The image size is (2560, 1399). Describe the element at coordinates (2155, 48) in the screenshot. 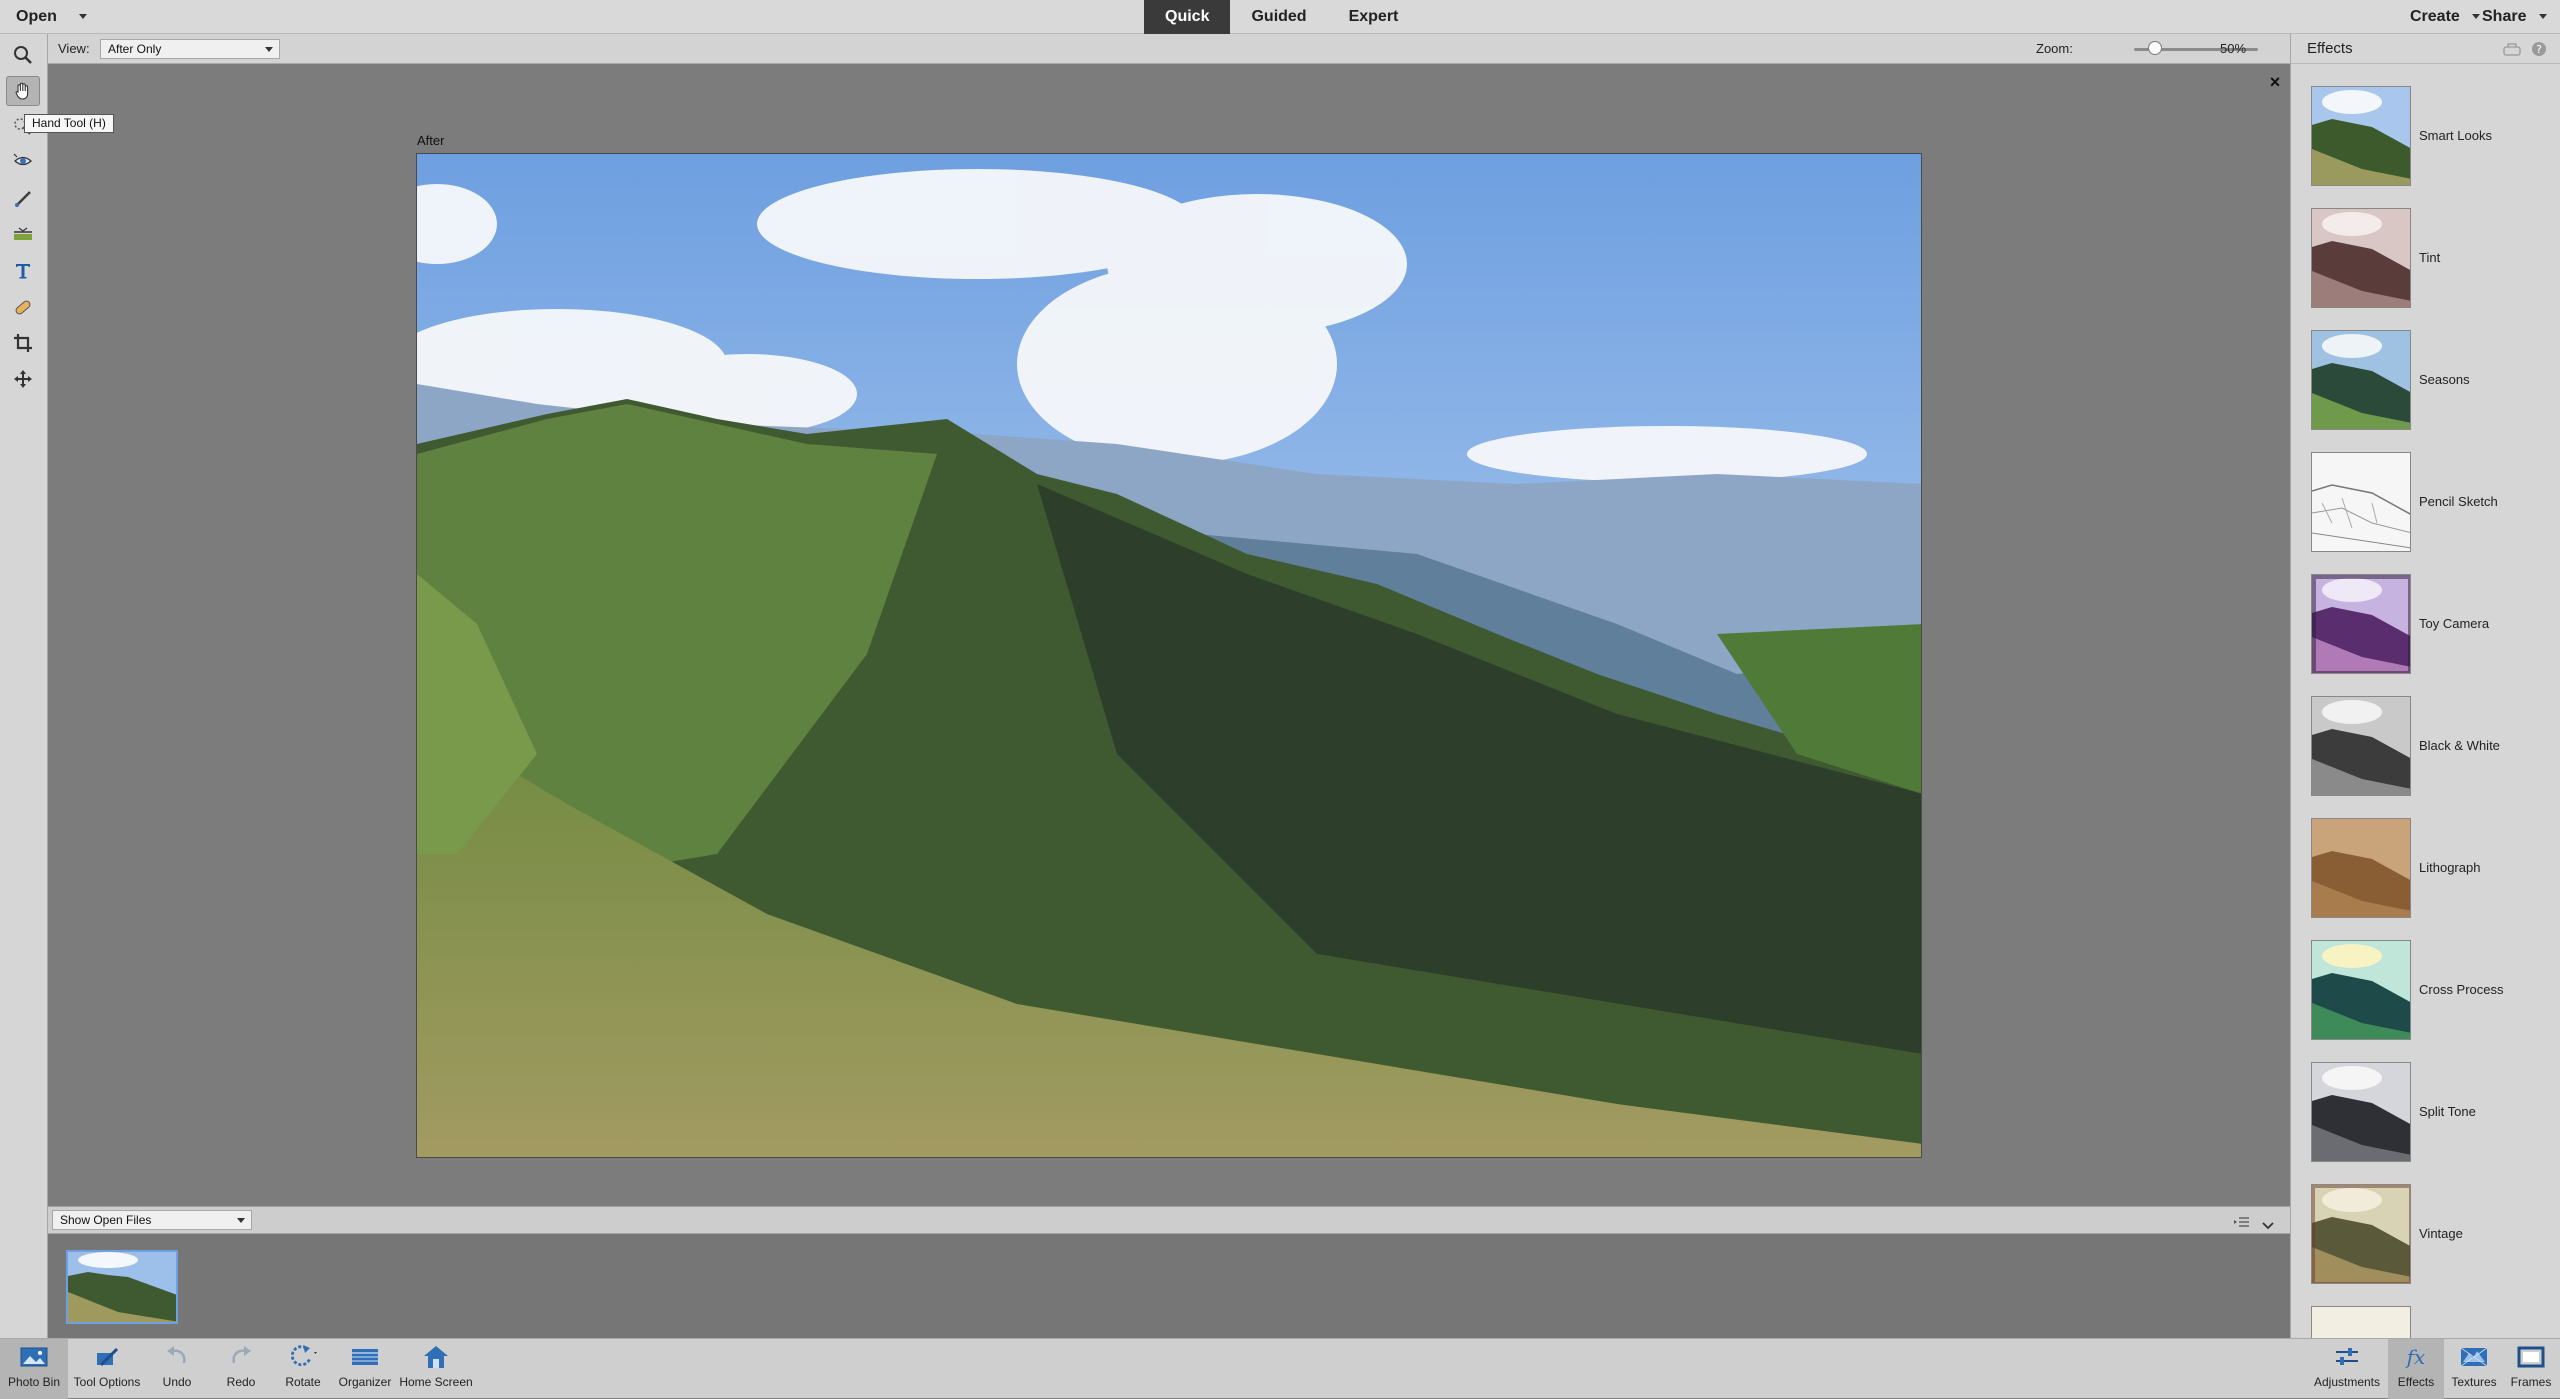

I see `zoom-slider-thumb` at that location.